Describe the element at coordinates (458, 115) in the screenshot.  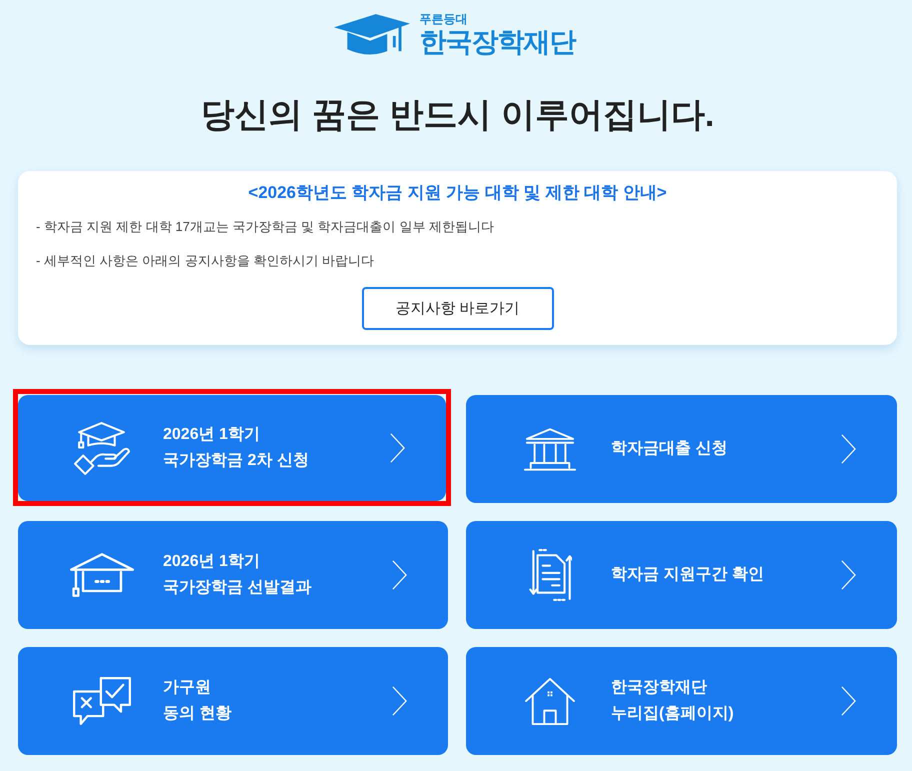
I see `headline: 당신의 꿈은 반드시 이루어집니다.` at that location.